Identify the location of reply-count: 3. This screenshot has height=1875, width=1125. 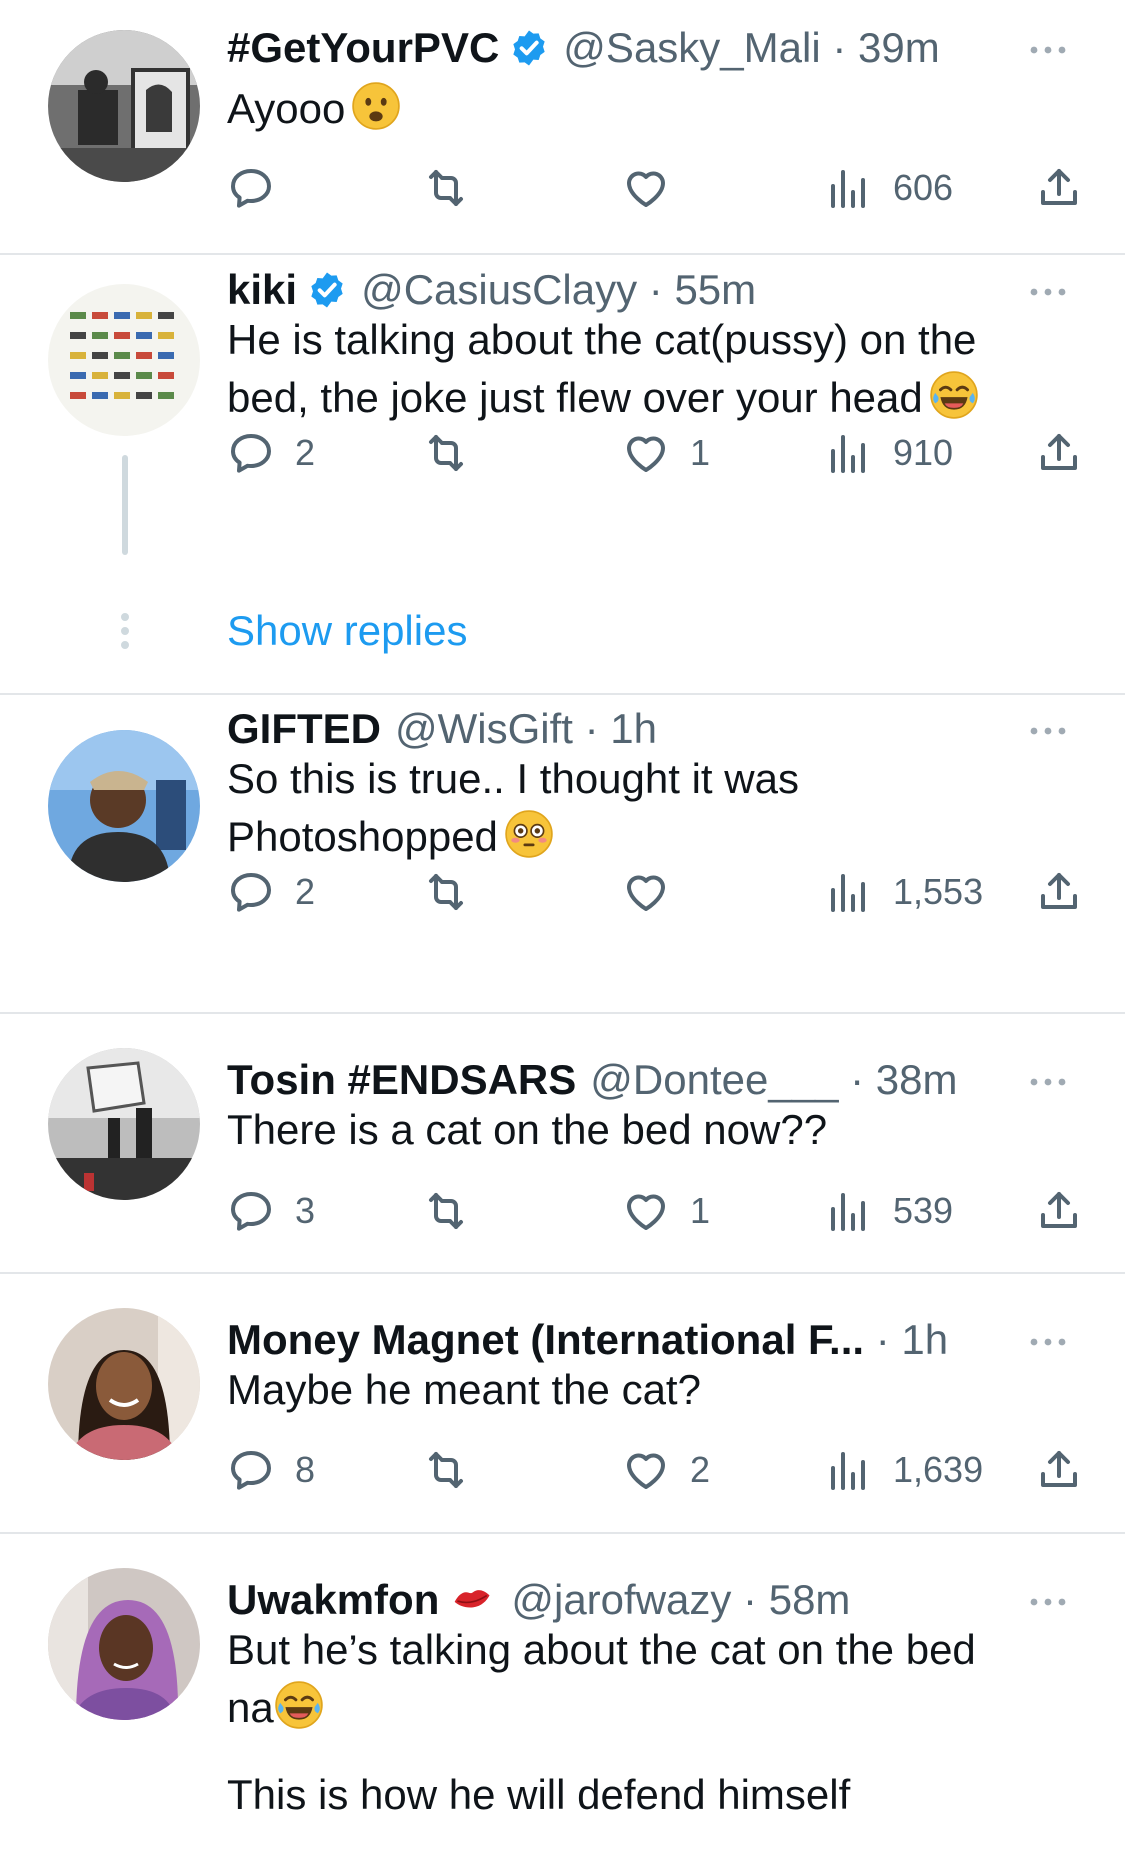
(305, 1210).